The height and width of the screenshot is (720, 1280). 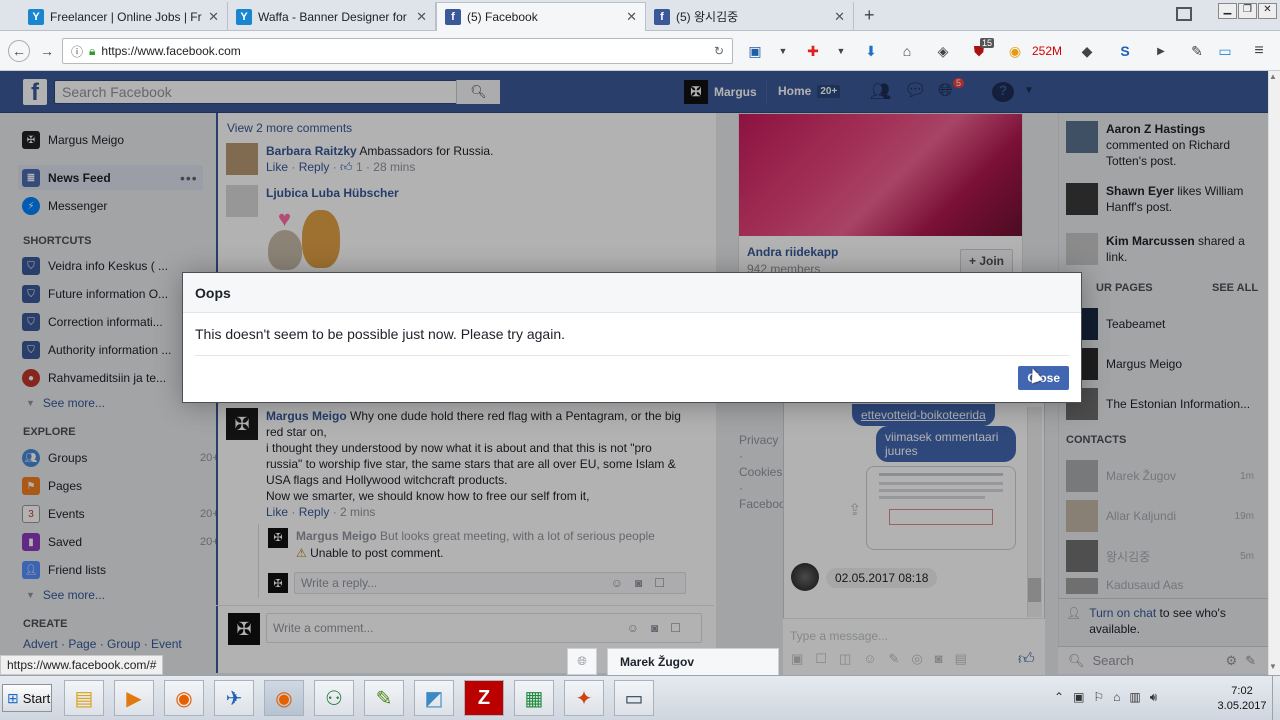 I want to click on close-window-icon: ✕, so click(x=1267, y=11).